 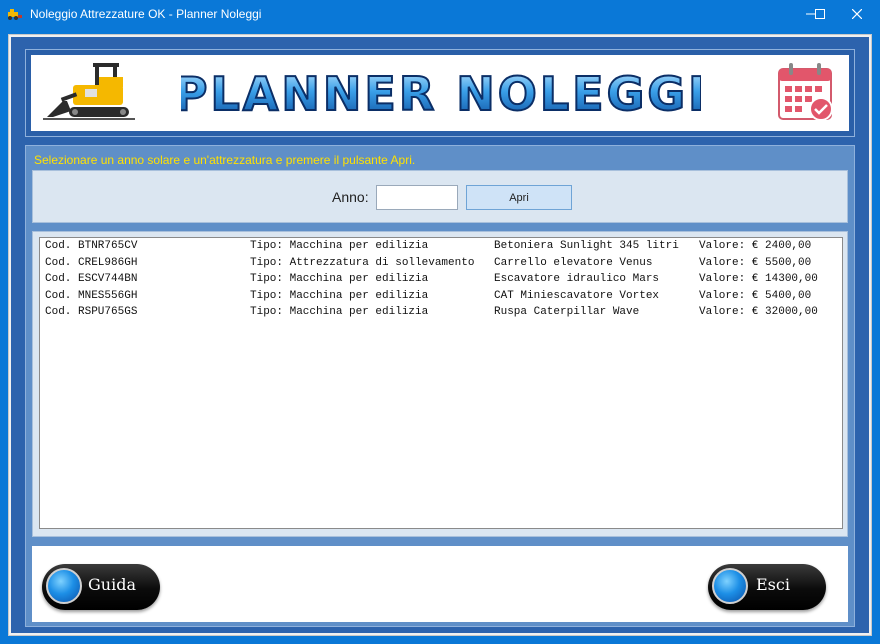 I want to click on esci-orb-icon, so click(x=730, y=586).